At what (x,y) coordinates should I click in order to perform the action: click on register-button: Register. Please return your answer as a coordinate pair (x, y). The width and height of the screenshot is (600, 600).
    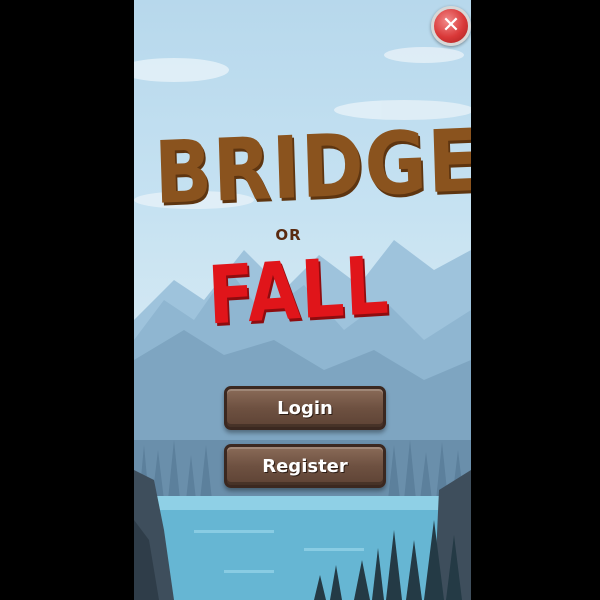
    Looking at the image, I should click on (305, 466).